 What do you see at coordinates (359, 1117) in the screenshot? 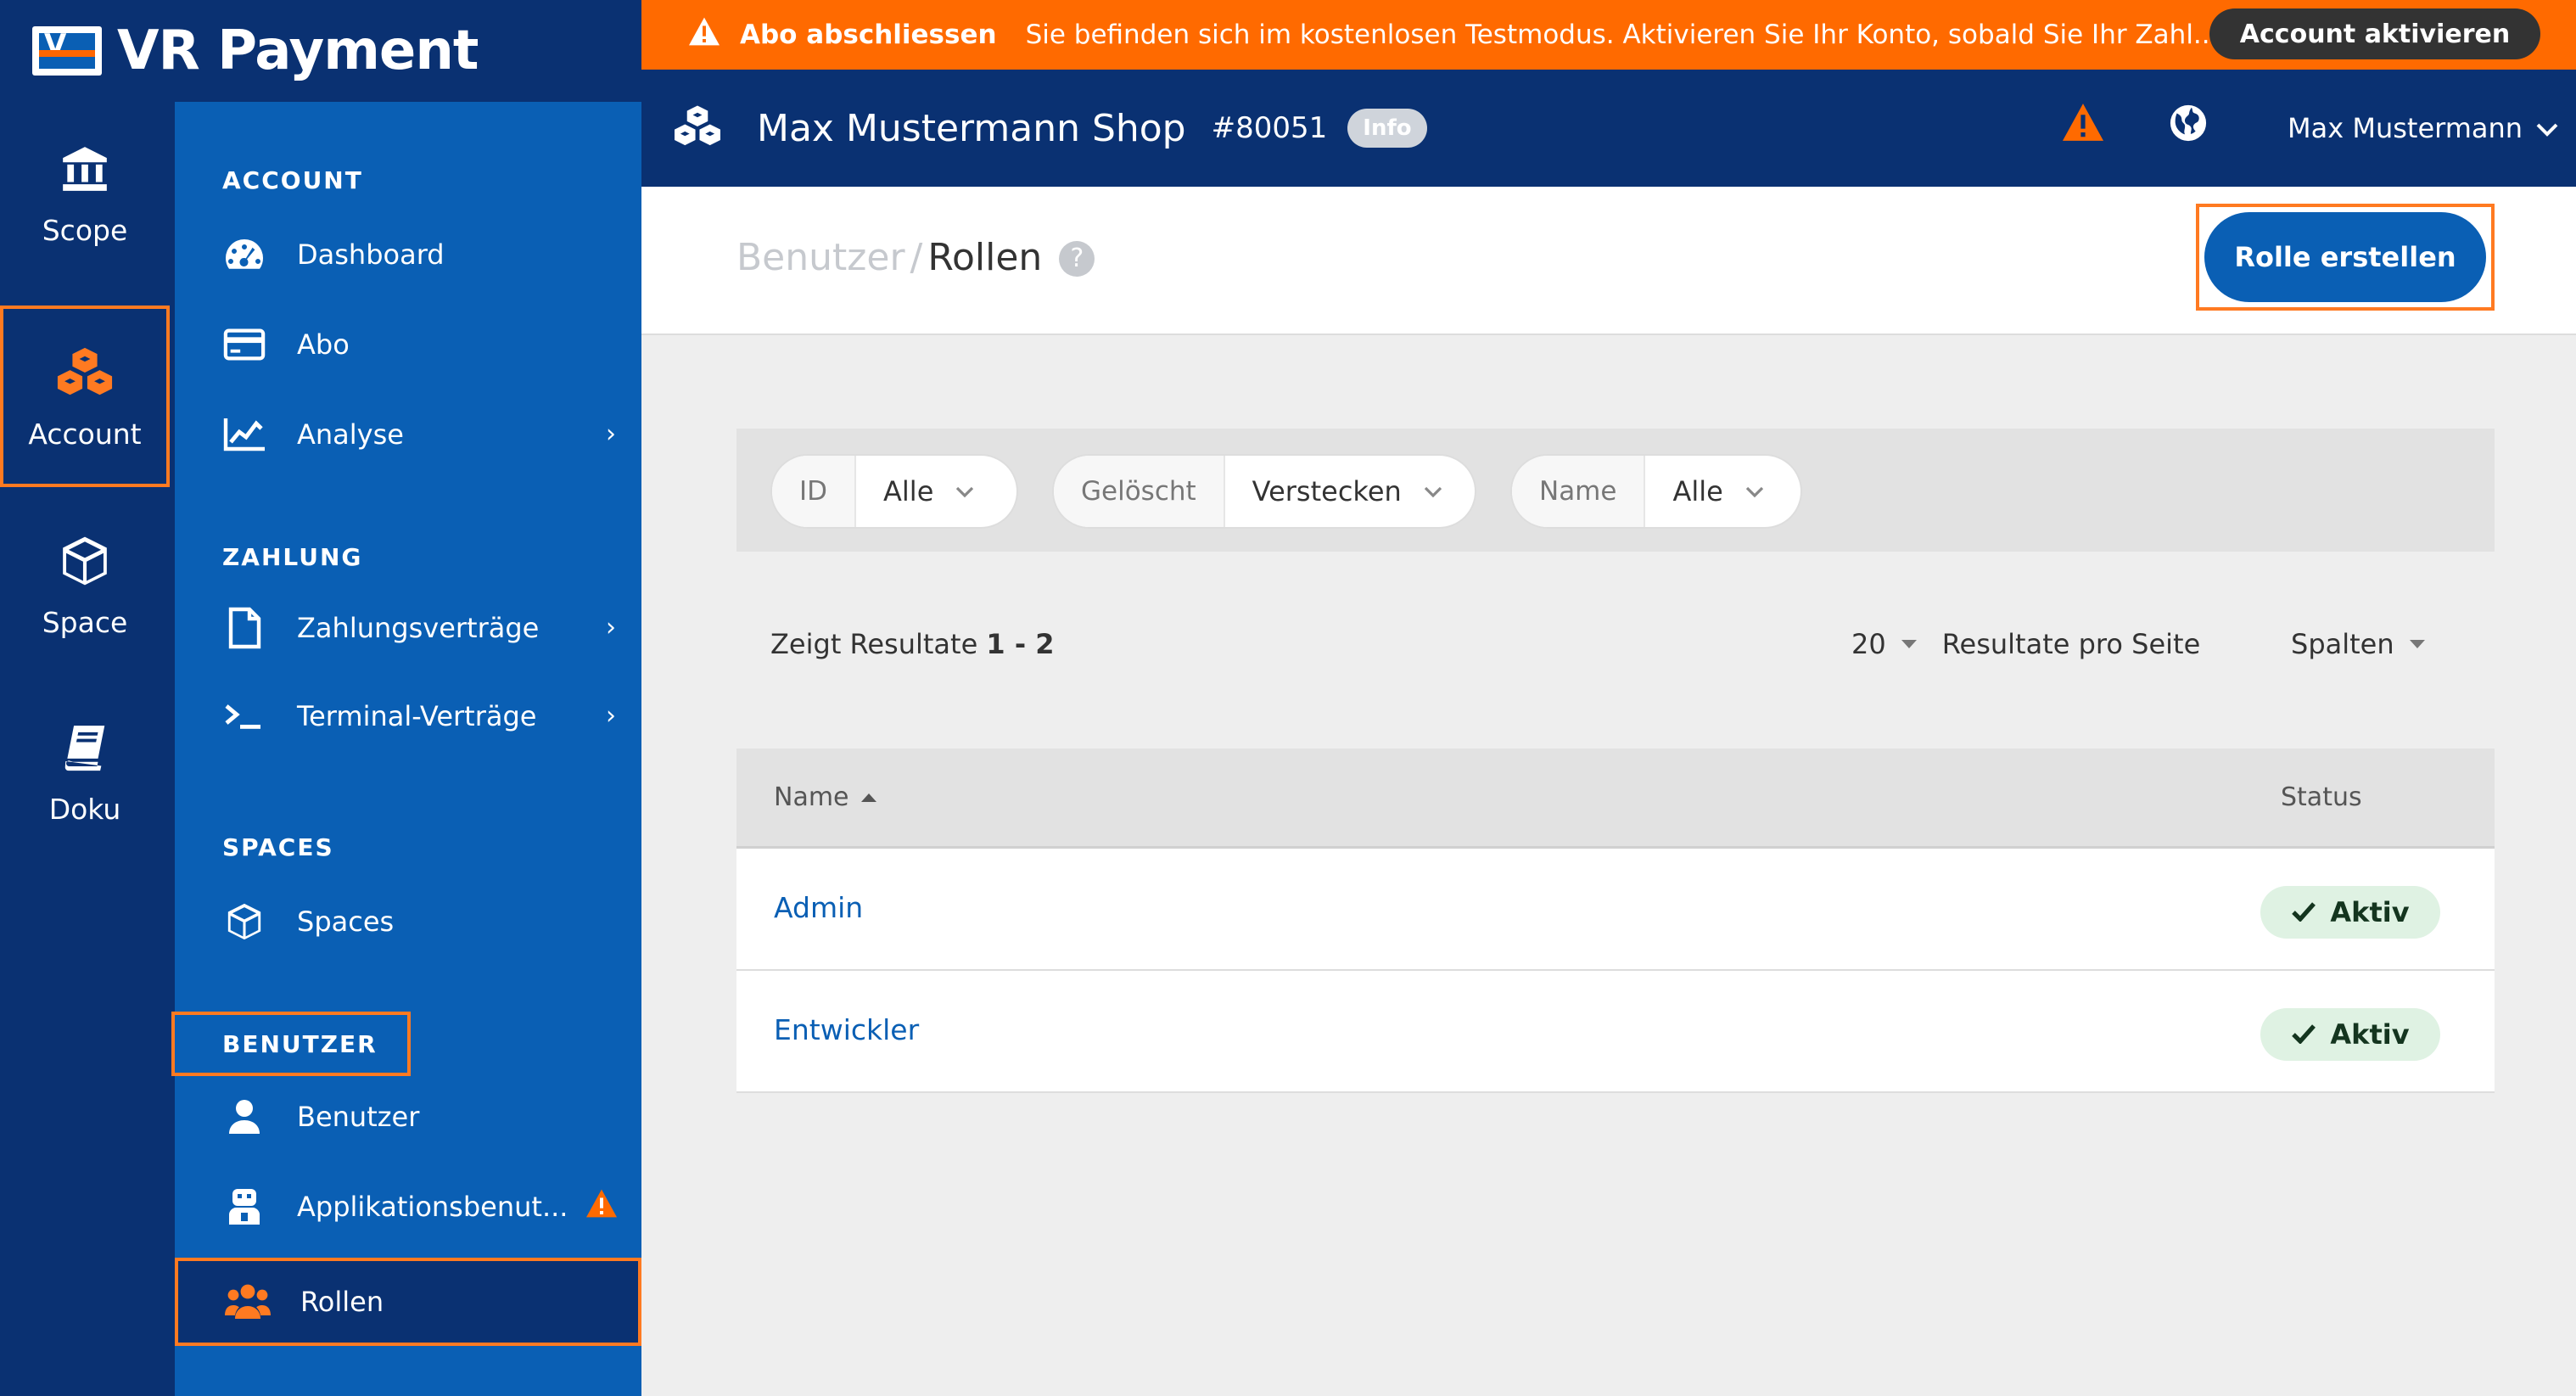
I see `sidebar-item-label: Benutzer` at bounding box center [359, 1117].